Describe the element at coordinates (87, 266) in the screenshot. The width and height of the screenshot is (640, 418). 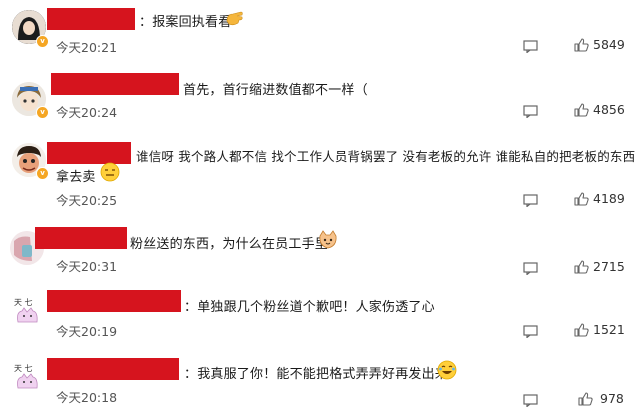
I see `comment-time: 今天20:31` at that location.